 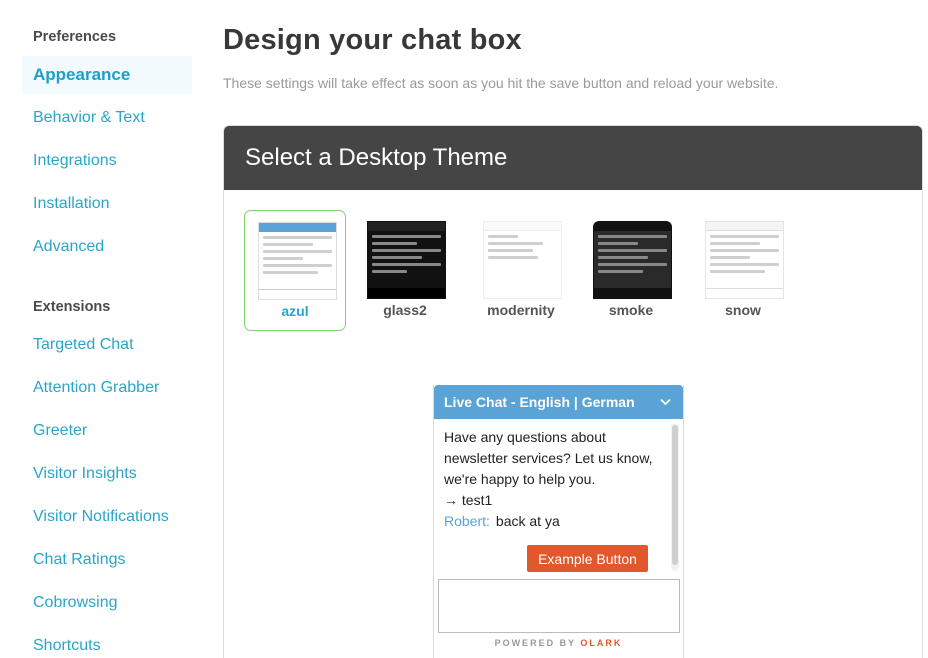 What do you see at coordinates (405, 310) in the screenshot?
I see `theme-label-glass2: glass2` at bounding box center [405, 310].